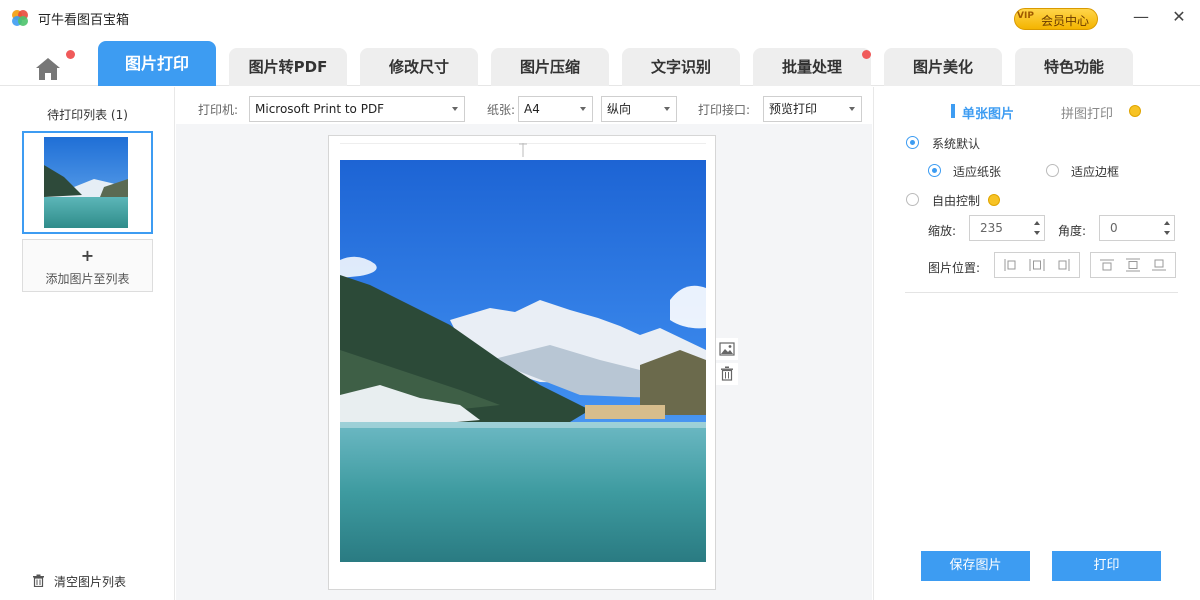 This screenshot has width=1200, height=600. I want to click on add-image-label: 添加图片至列表, so click(87, 279).